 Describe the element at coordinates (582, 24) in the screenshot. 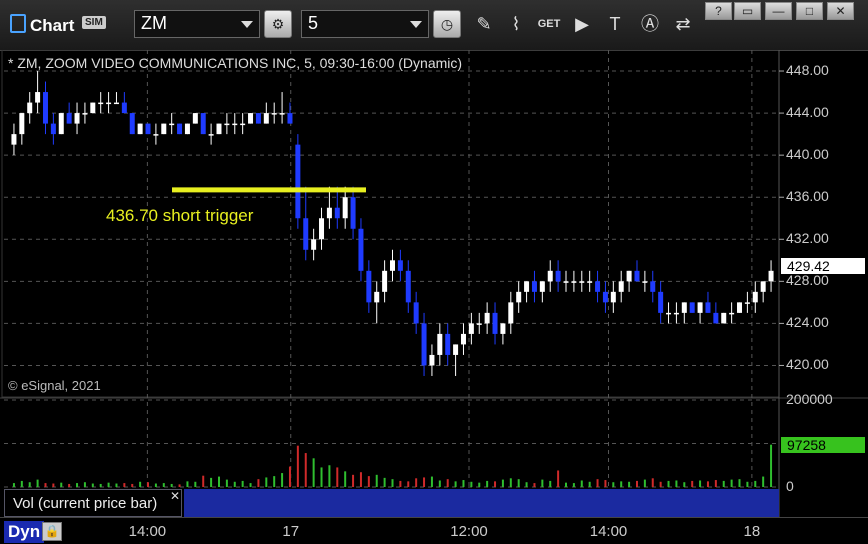

I see `play-button: ▶` at that location.